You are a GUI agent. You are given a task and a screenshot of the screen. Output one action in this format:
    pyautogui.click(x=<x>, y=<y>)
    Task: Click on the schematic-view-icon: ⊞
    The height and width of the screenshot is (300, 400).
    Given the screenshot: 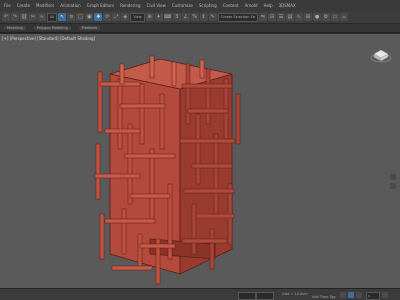 What is the action you would take?
    pyautogui.click(x=308, y=17)
    